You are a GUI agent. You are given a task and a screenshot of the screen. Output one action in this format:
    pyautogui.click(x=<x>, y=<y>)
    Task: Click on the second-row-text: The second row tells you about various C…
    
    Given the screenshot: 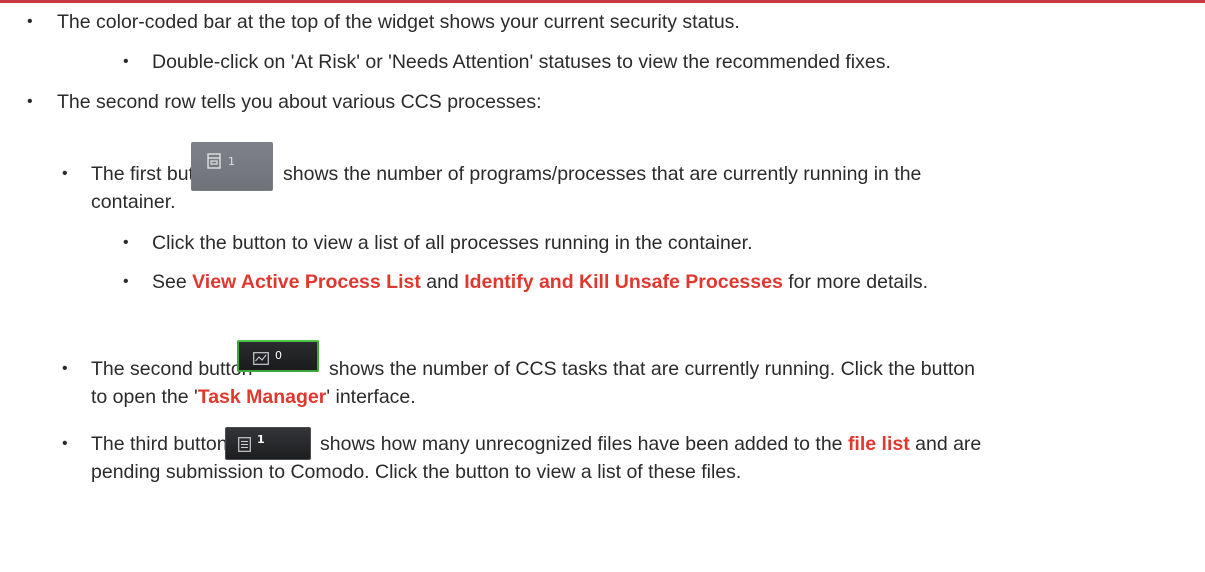 What is the action you would take?
    pyautogui.click(x=299, y=102)
    